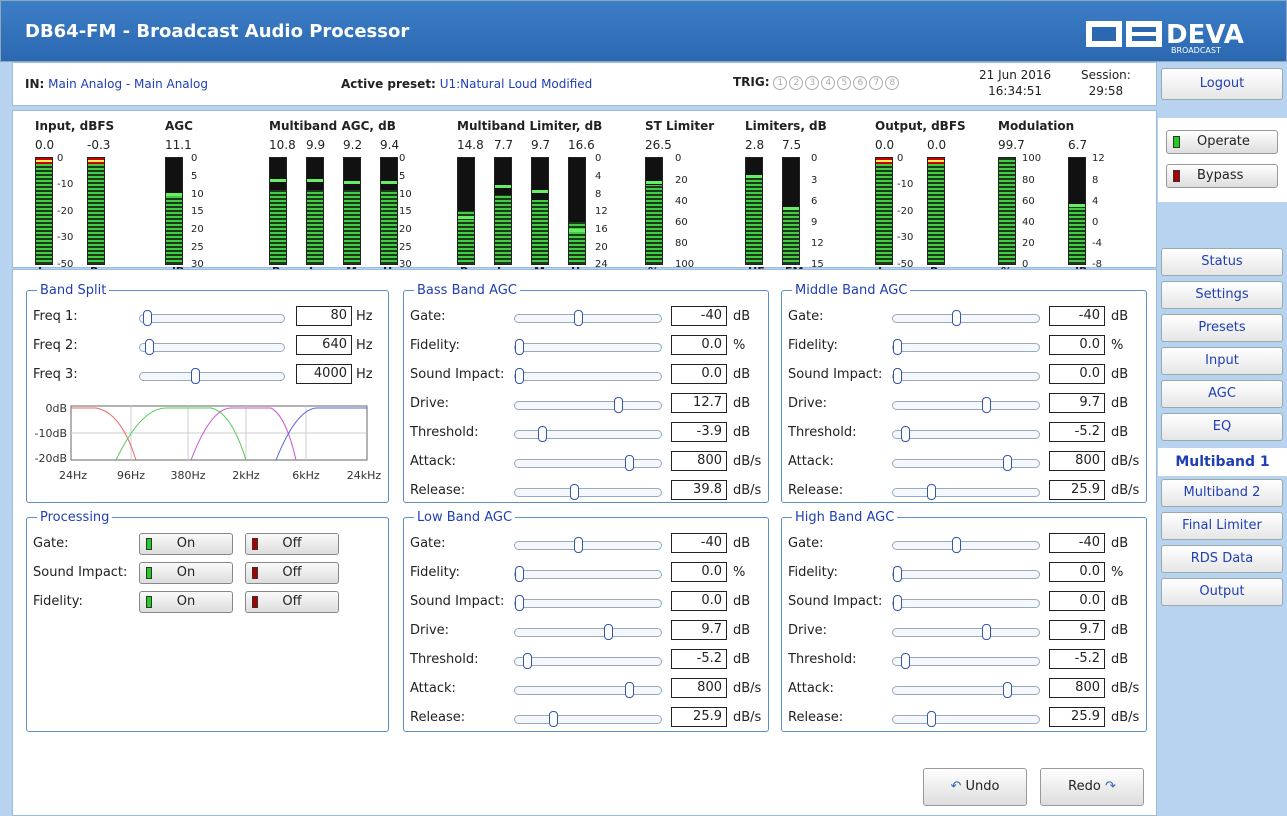 This screenshot has width=1287, height=816. I want to click on nav-settings: Settings, so click(1222, 295).